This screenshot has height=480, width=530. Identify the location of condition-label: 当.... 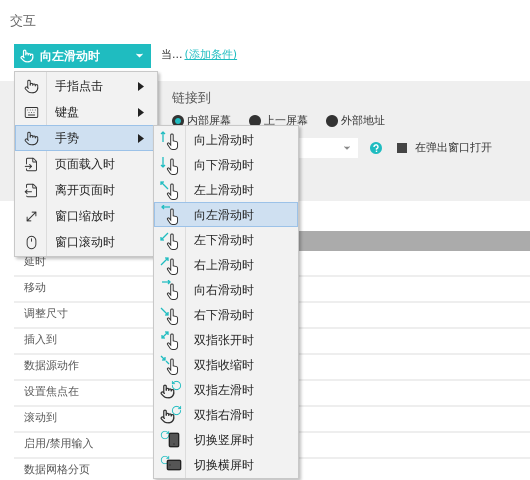
(171, 55).